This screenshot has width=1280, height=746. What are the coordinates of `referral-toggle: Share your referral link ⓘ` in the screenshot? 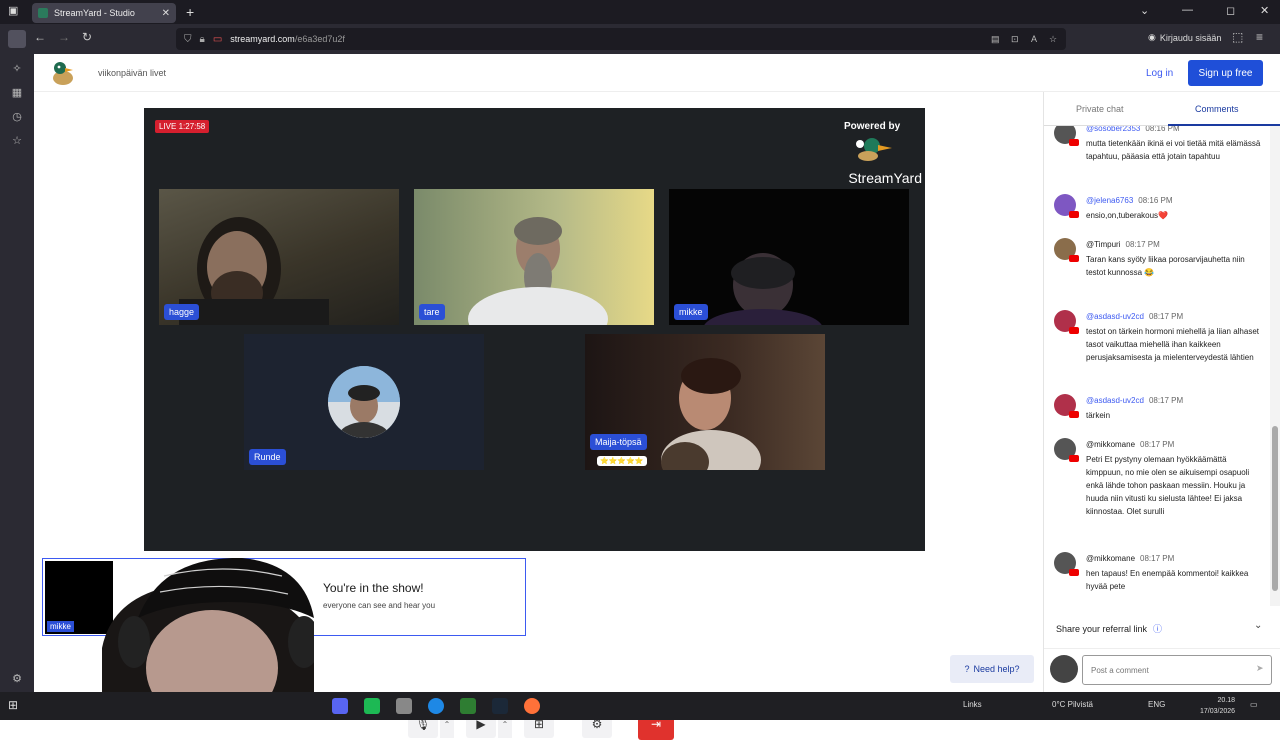 It's located at (1109, 628).